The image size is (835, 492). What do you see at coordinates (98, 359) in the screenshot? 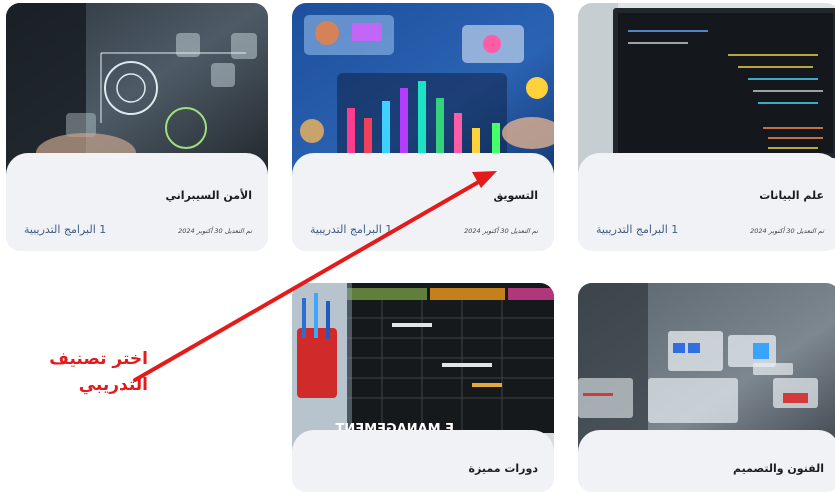
I see `callout-line-1: اختر تصنيف` at bounding box center [98, 359].